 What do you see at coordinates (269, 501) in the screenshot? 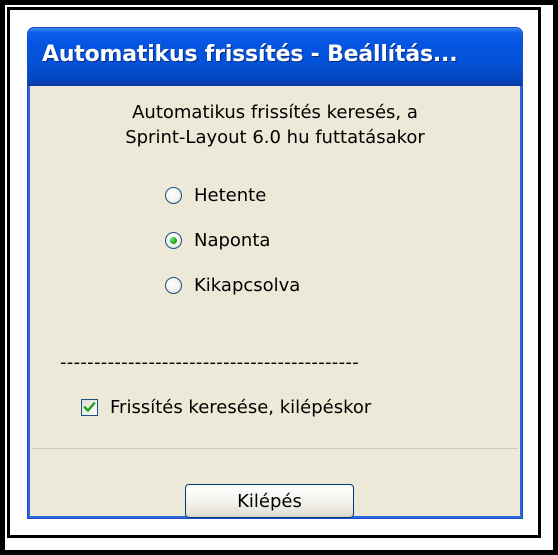
I see `exit-button: Kilépés` at bounding box center [269, 501].